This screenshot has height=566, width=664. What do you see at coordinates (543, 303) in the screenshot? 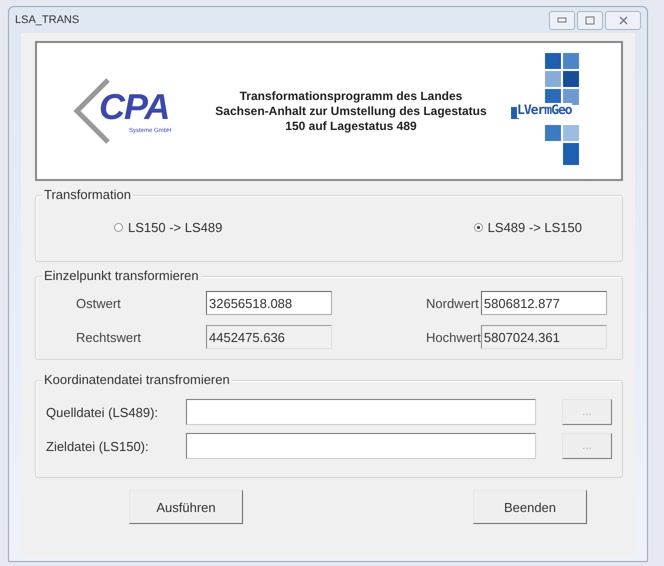
I see `coordinate-field: 5806812.877` at bounding box center [543, 303].